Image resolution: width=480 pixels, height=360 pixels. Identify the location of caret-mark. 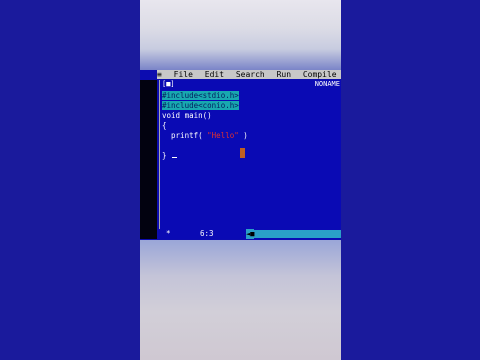
(174, 157).